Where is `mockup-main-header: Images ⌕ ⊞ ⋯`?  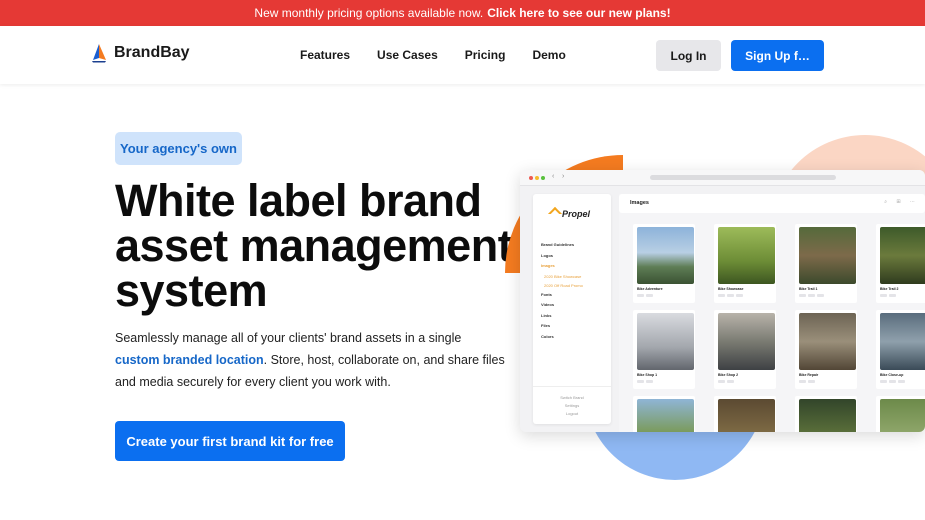
mockup-main-header: Images ⌕ ⊞ ⋯ is located at coordinates (772, 203).